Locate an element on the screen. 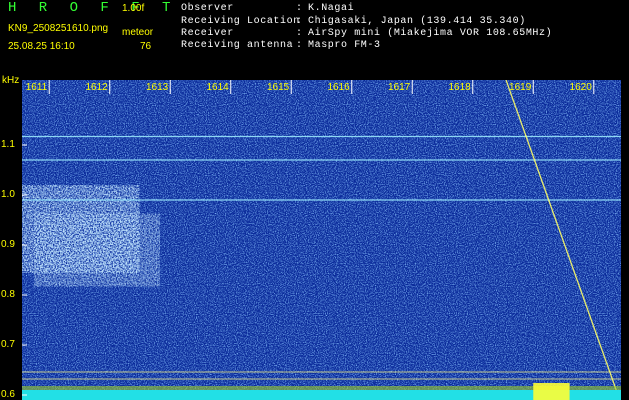  info-label-location: Receiving Location is located at coordinates (240, 21).